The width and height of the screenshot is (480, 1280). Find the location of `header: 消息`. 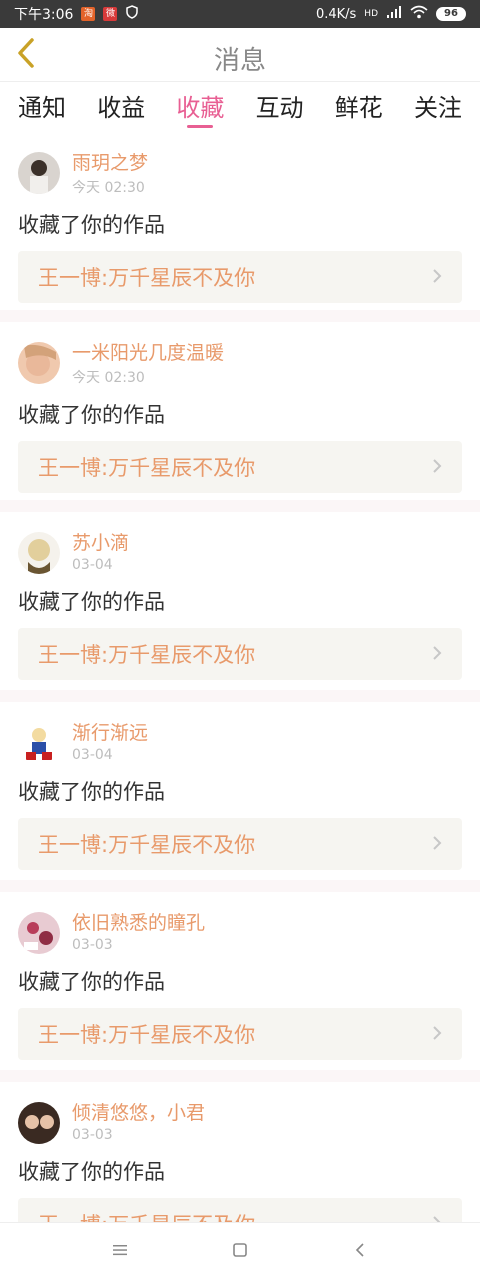

header: 消息 is located at coordinates (240, 55).